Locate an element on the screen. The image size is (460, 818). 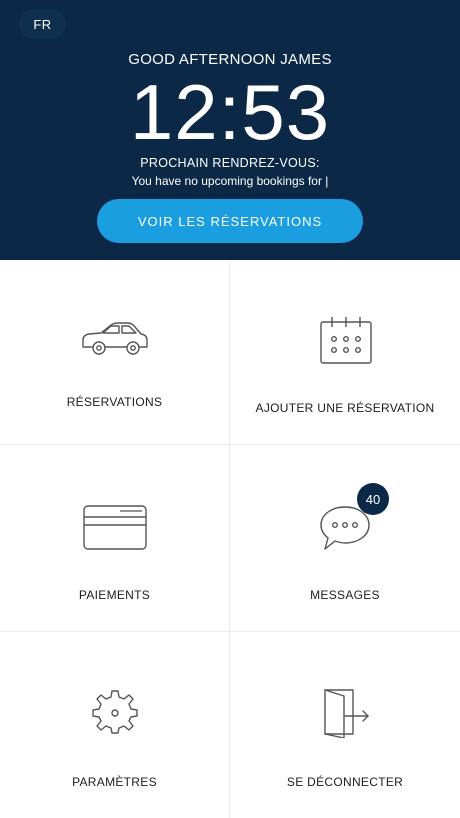
tile-label-settings: PARAMÈTRES is located at coordinates (114, 782).